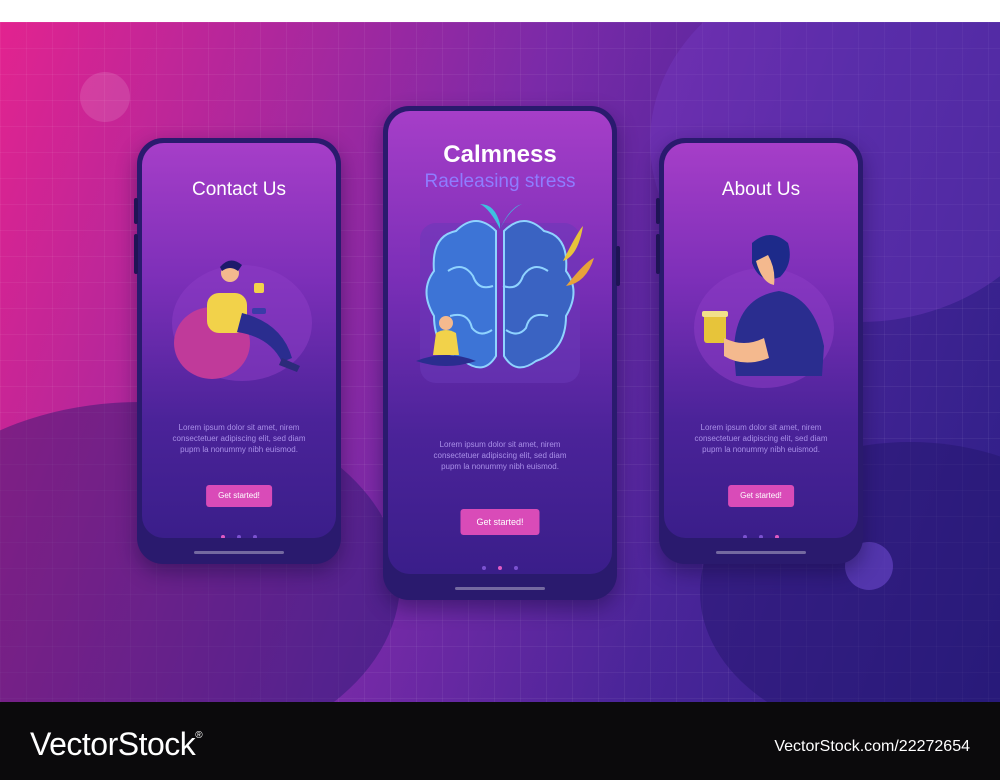 Image resolution: width=1000 pixels, height=780 pixels. I want to click on vectorstock-logo: VectorStock®, so click(116, 744).